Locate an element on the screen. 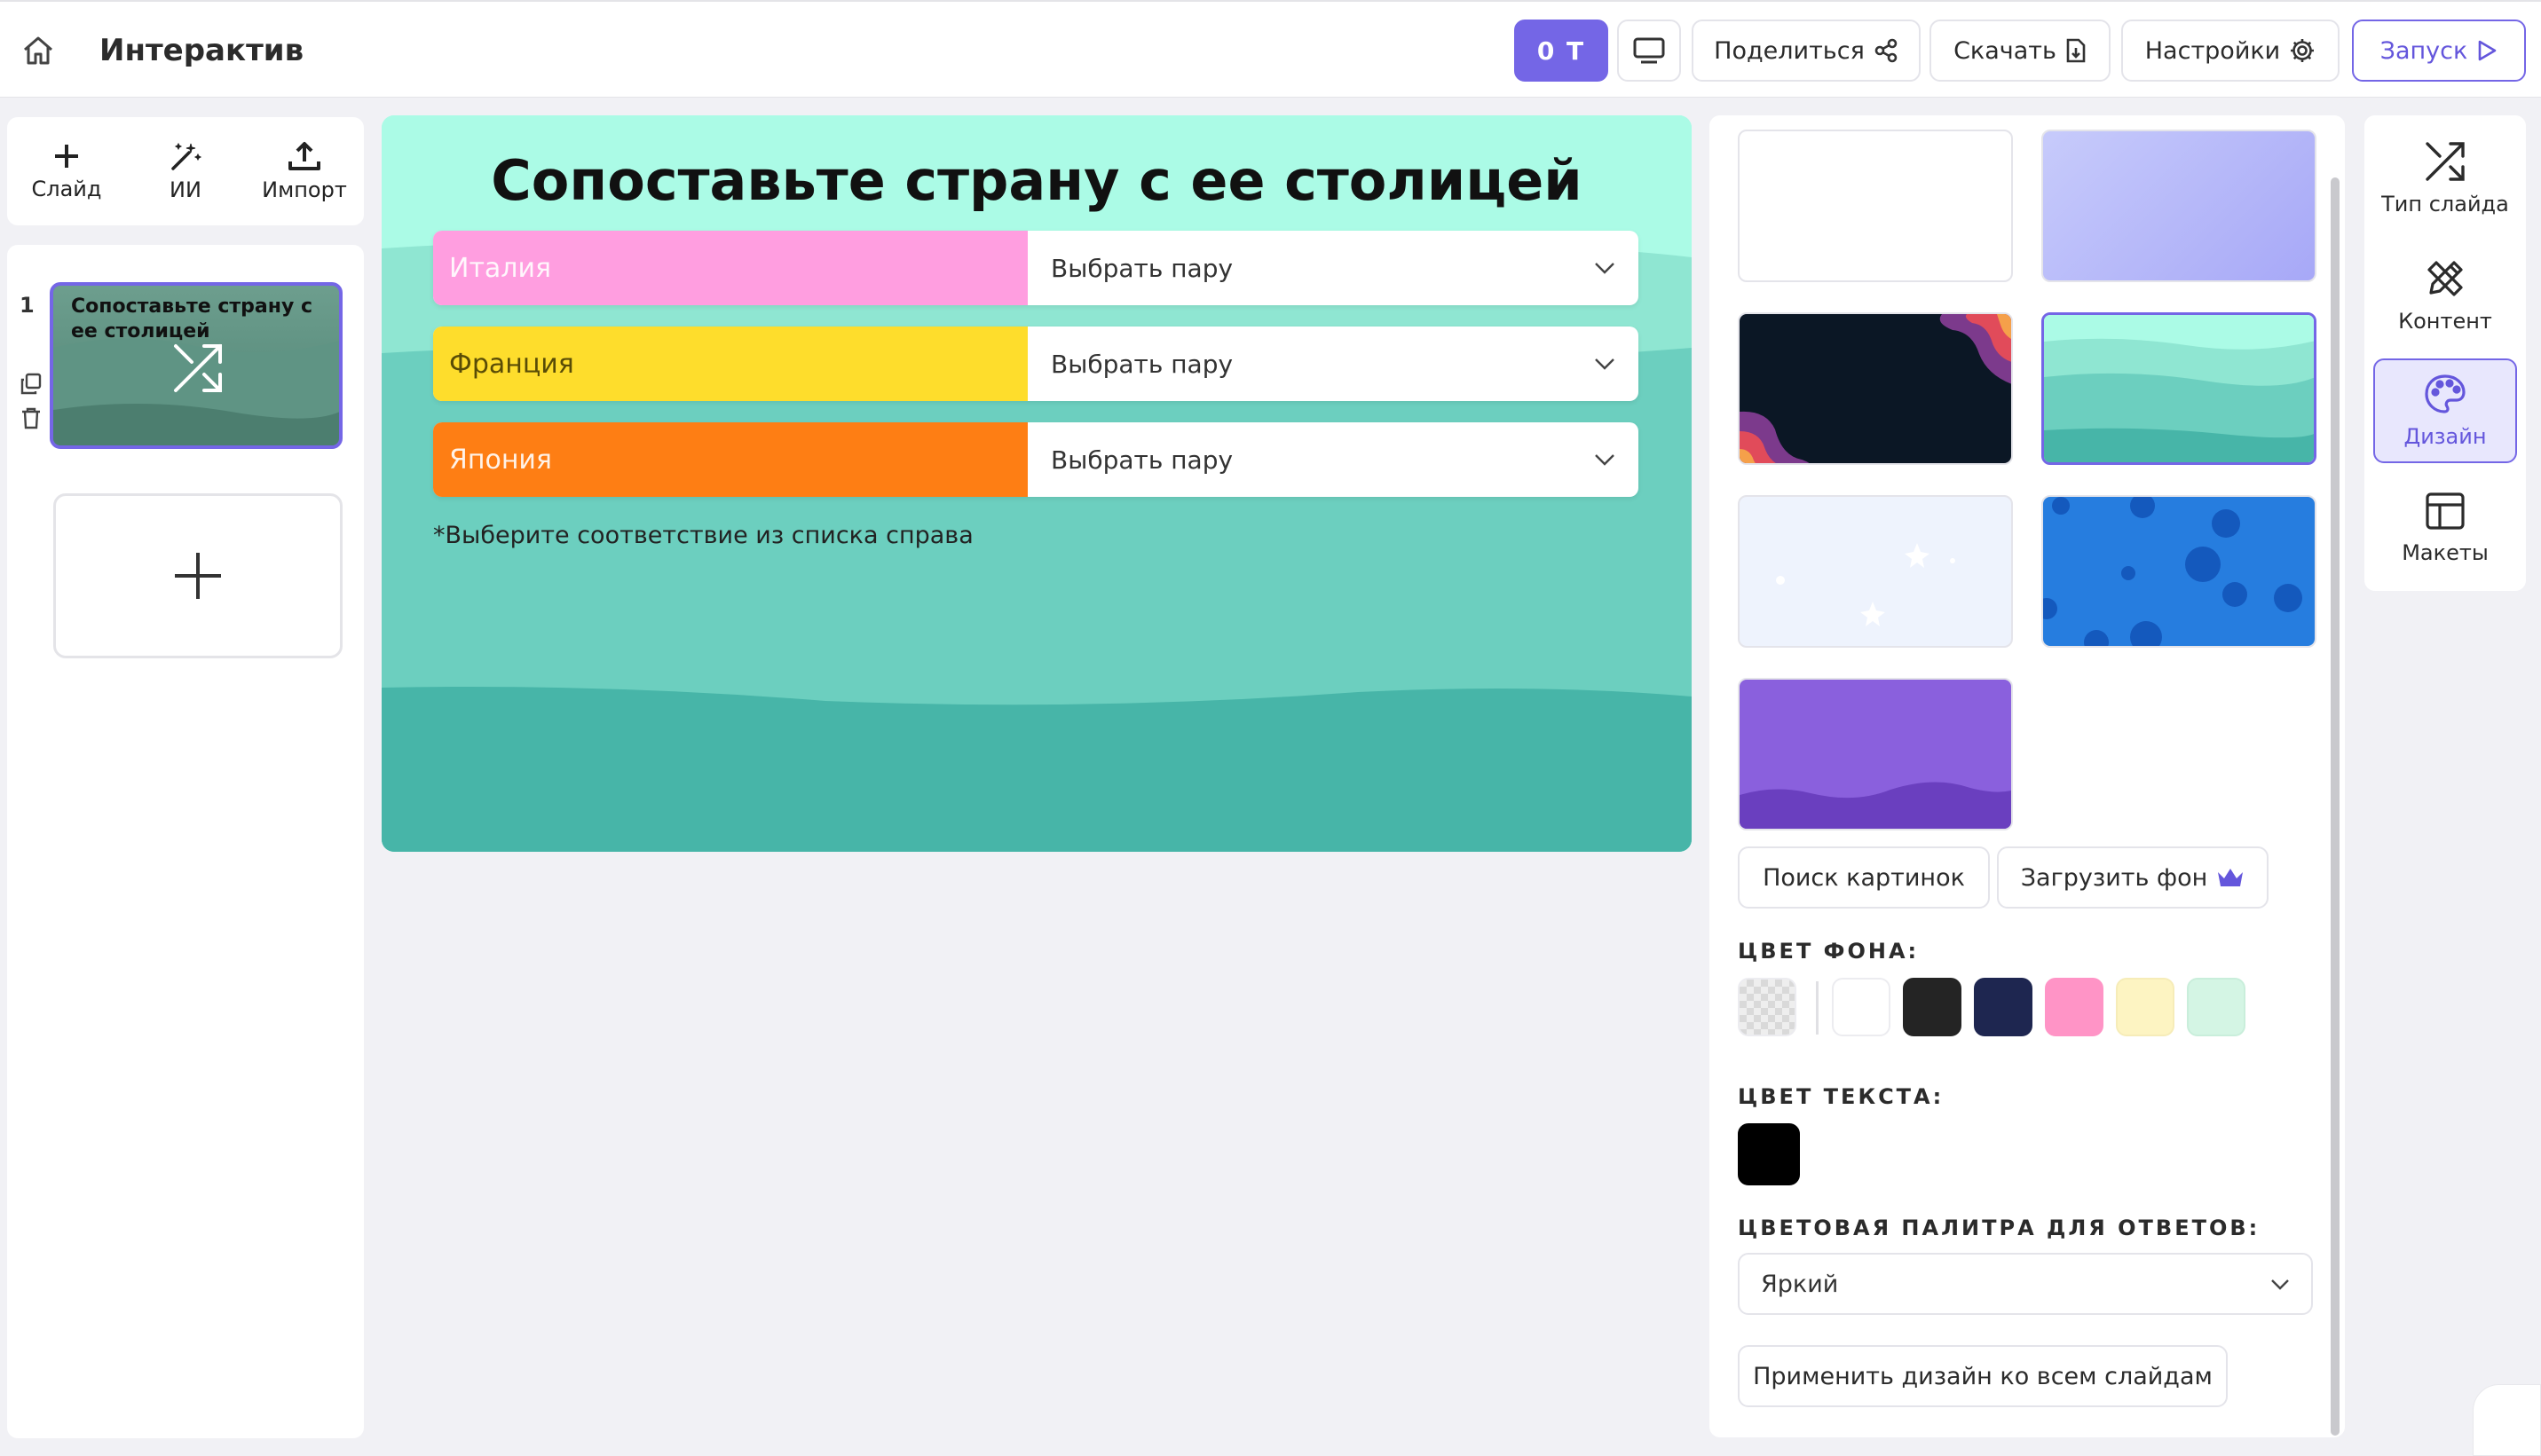 The height and width of the screenshot is (1456, 2541). rail-content: Контент is located at coordinates (2445, 295).